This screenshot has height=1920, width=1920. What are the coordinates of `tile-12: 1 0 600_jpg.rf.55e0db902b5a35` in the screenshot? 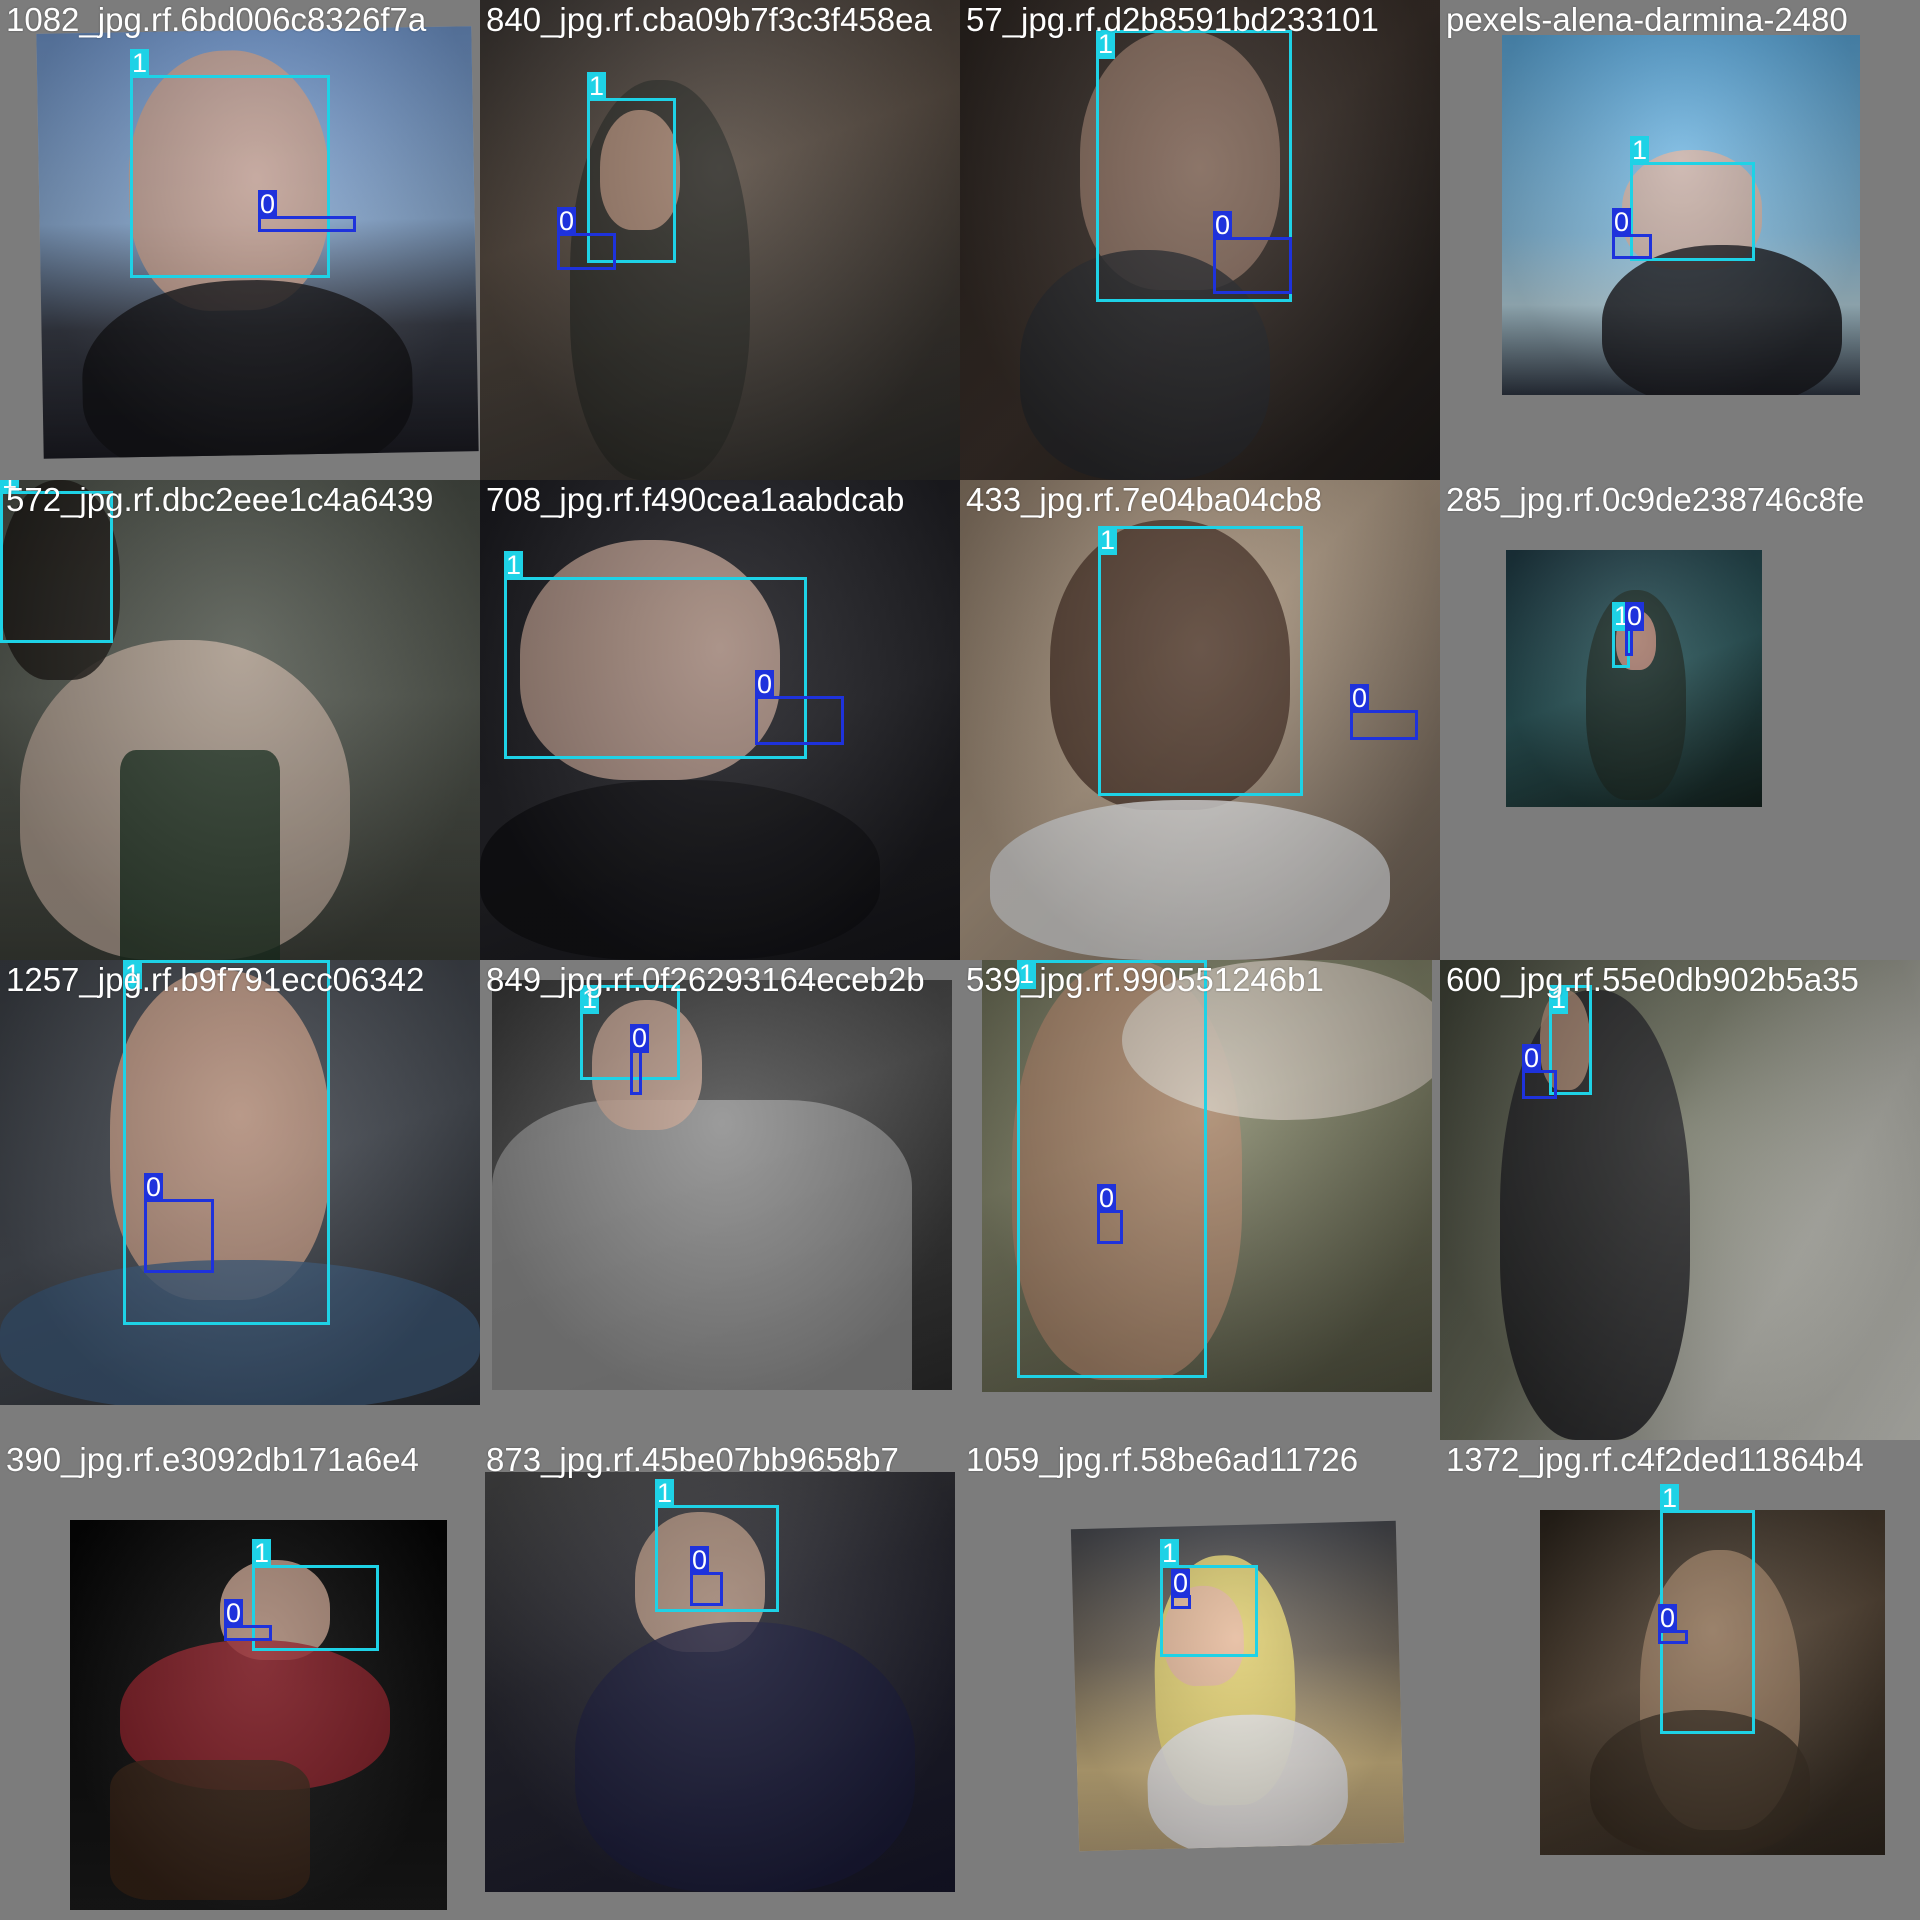 It's located at (1680, 1200).